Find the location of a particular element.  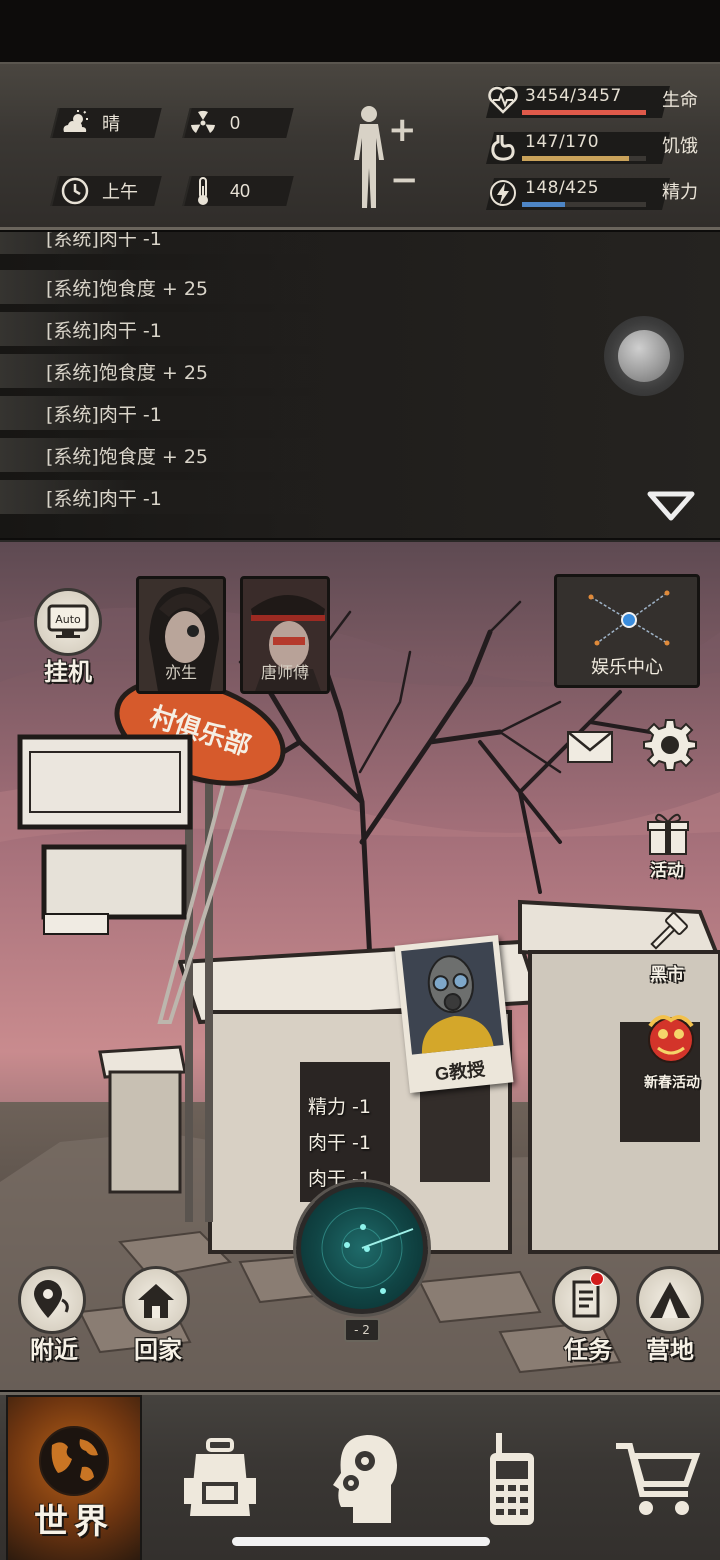

gift-icon is located at coordinates (668, 833).